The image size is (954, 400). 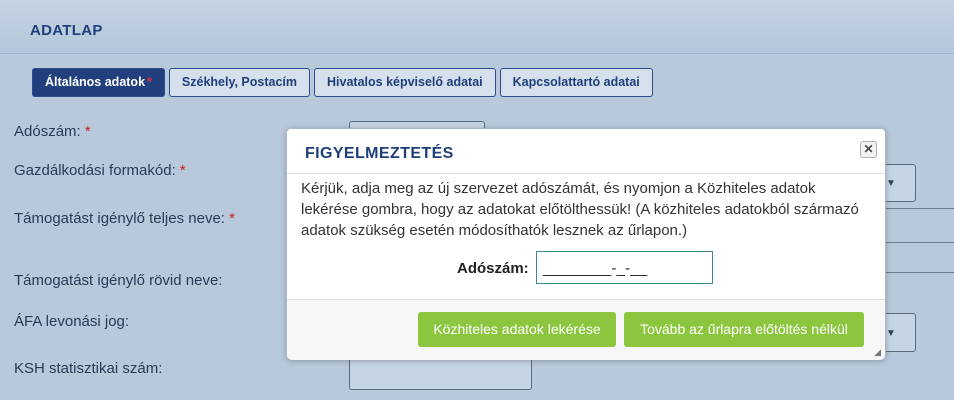 What do you see at coordinates (493, 268) in the screenshot?
I see `dialog-tax-label: Adószám:` at bounding box center [493, 268].